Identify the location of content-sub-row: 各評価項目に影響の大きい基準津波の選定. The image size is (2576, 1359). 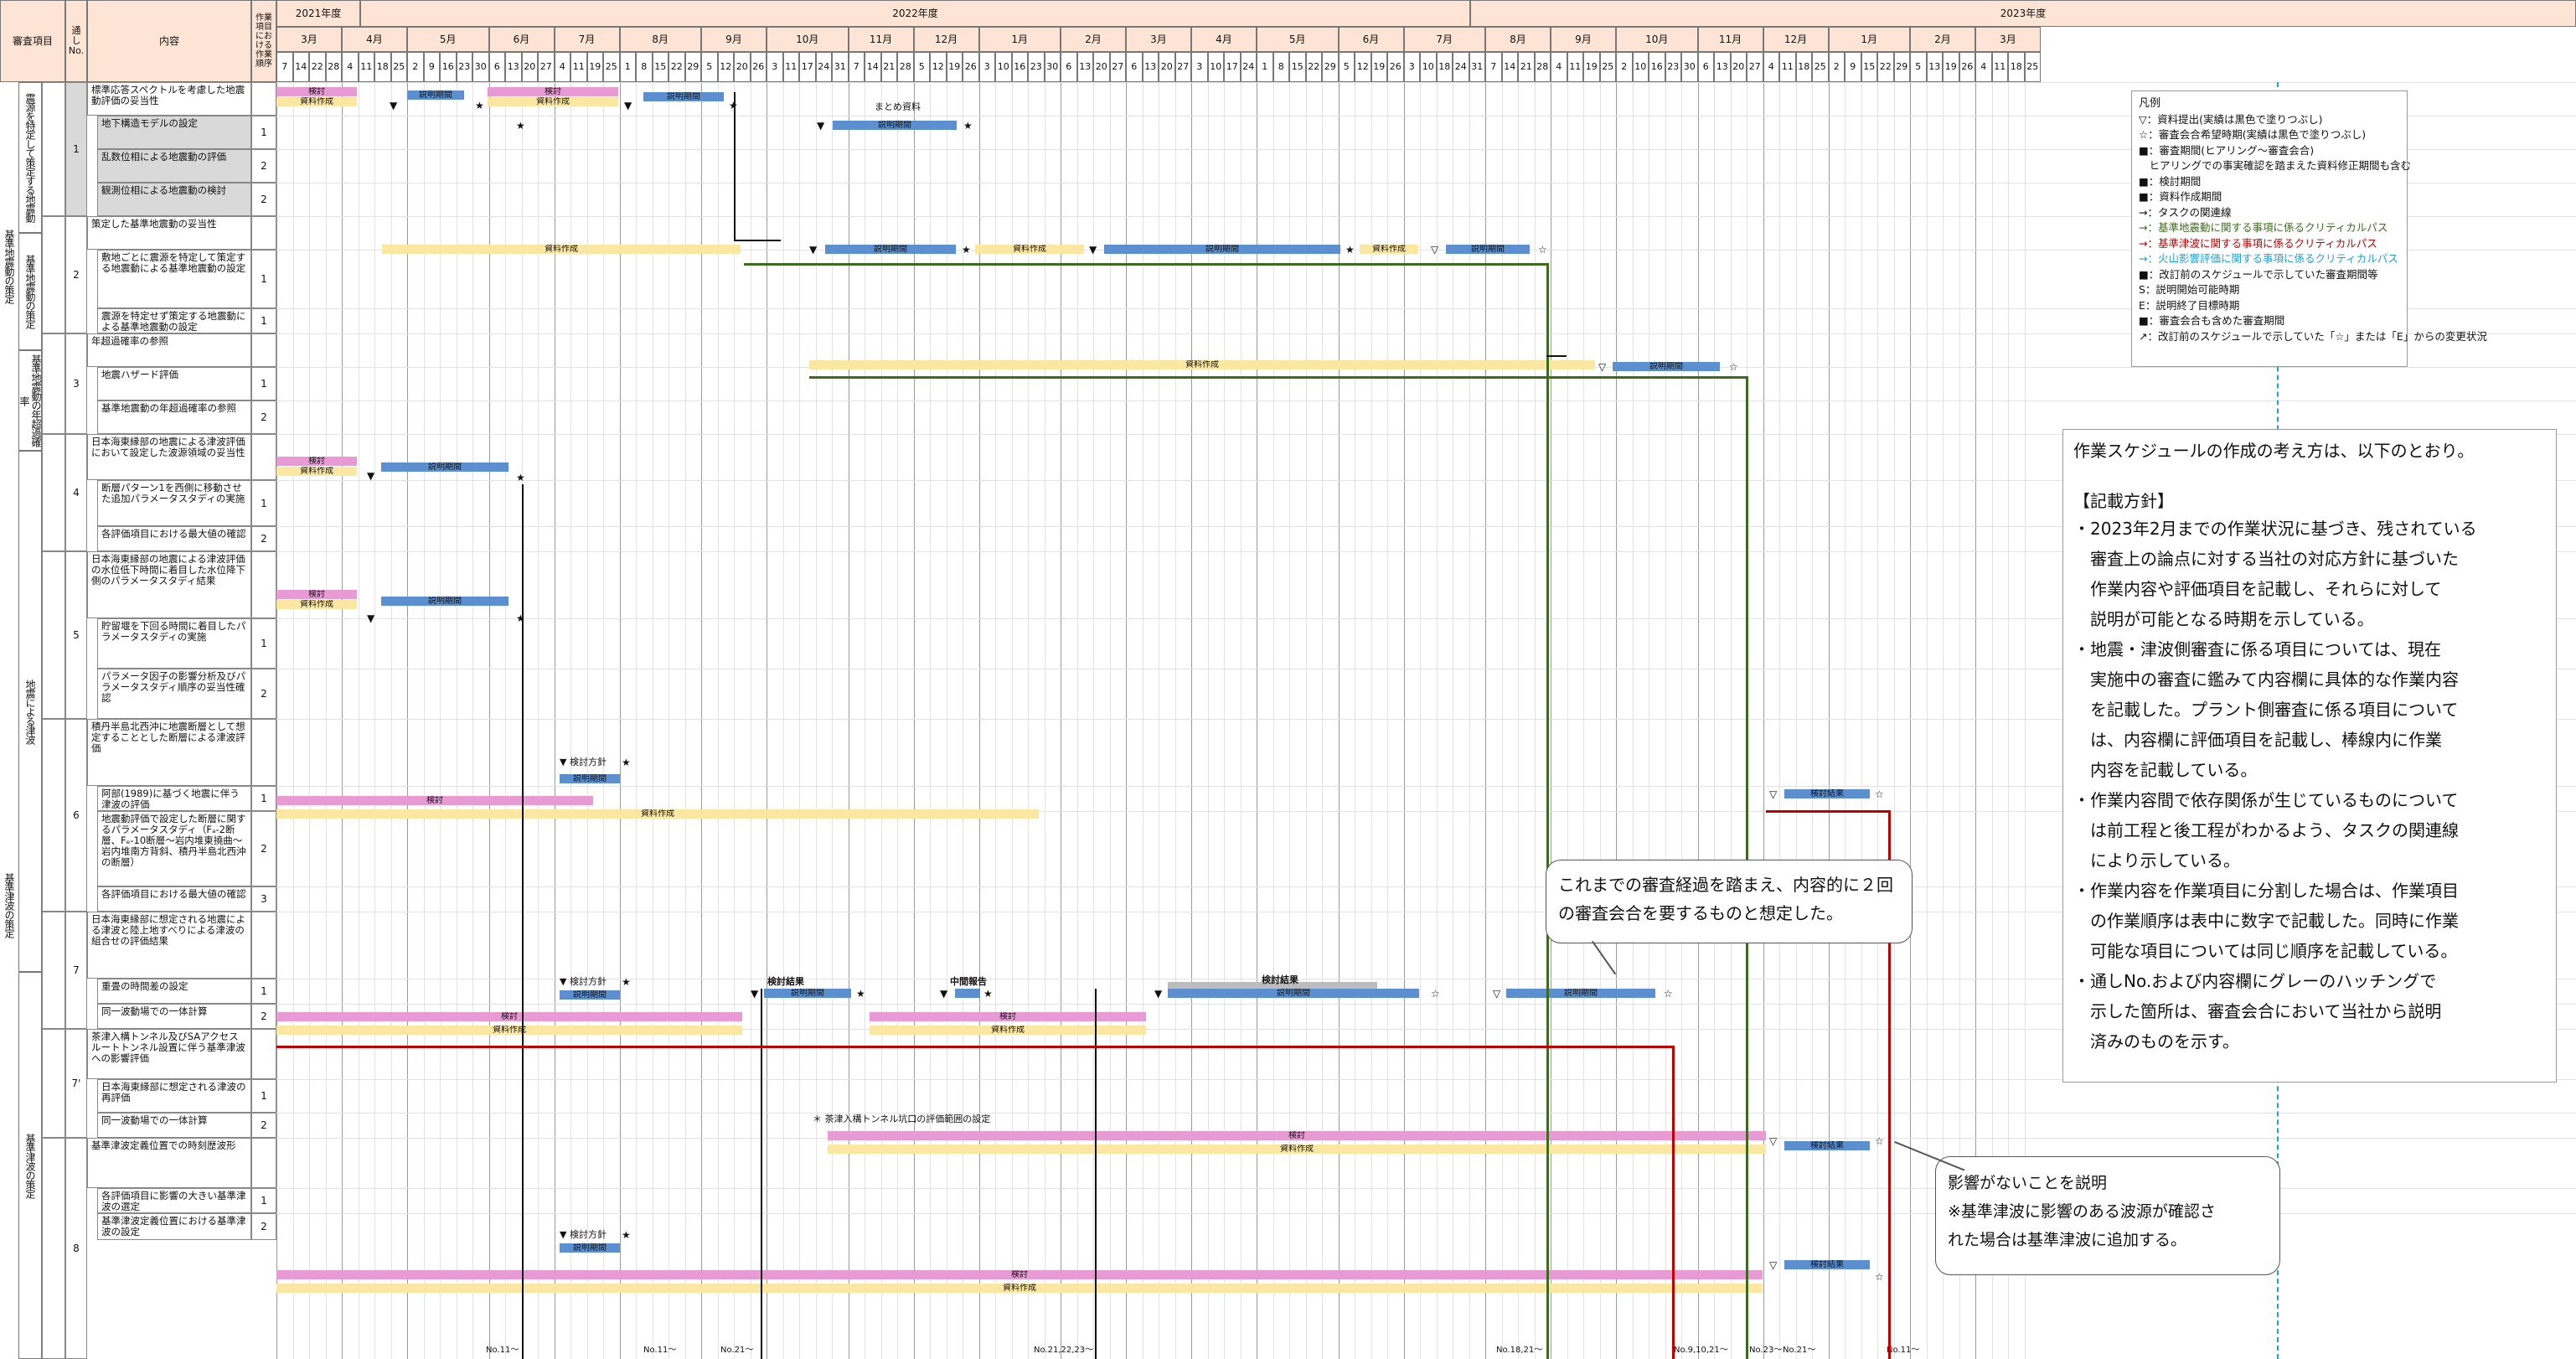
(174, 1200).